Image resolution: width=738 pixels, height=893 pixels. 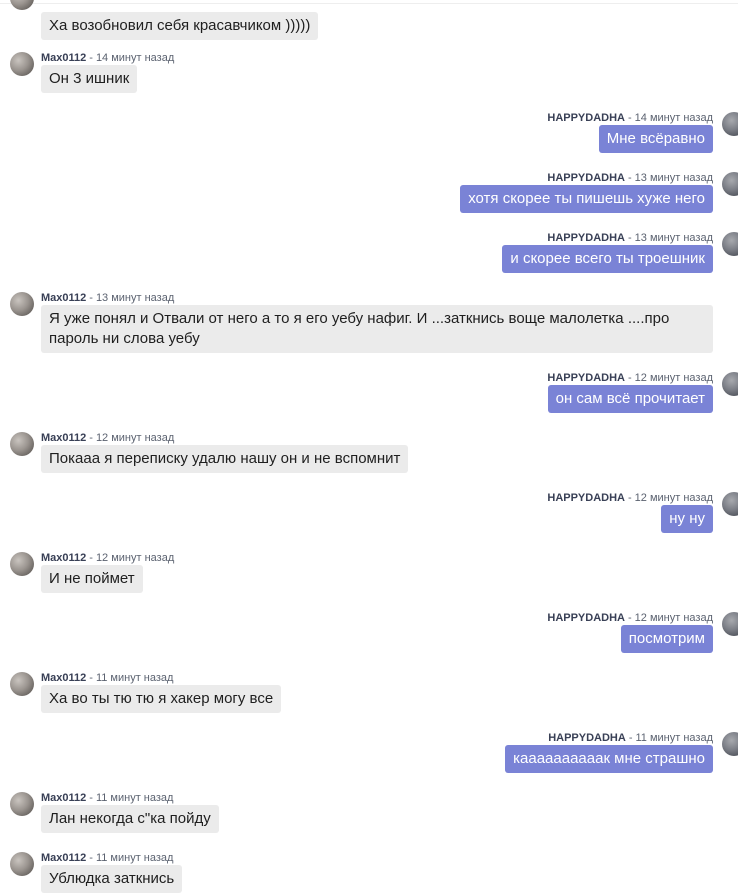 What do you see at coordinates (586, 199) in the screenshot?
I see `message-text: хотя скорее ты пишешь хуже него` at bounding box center [586, 199].